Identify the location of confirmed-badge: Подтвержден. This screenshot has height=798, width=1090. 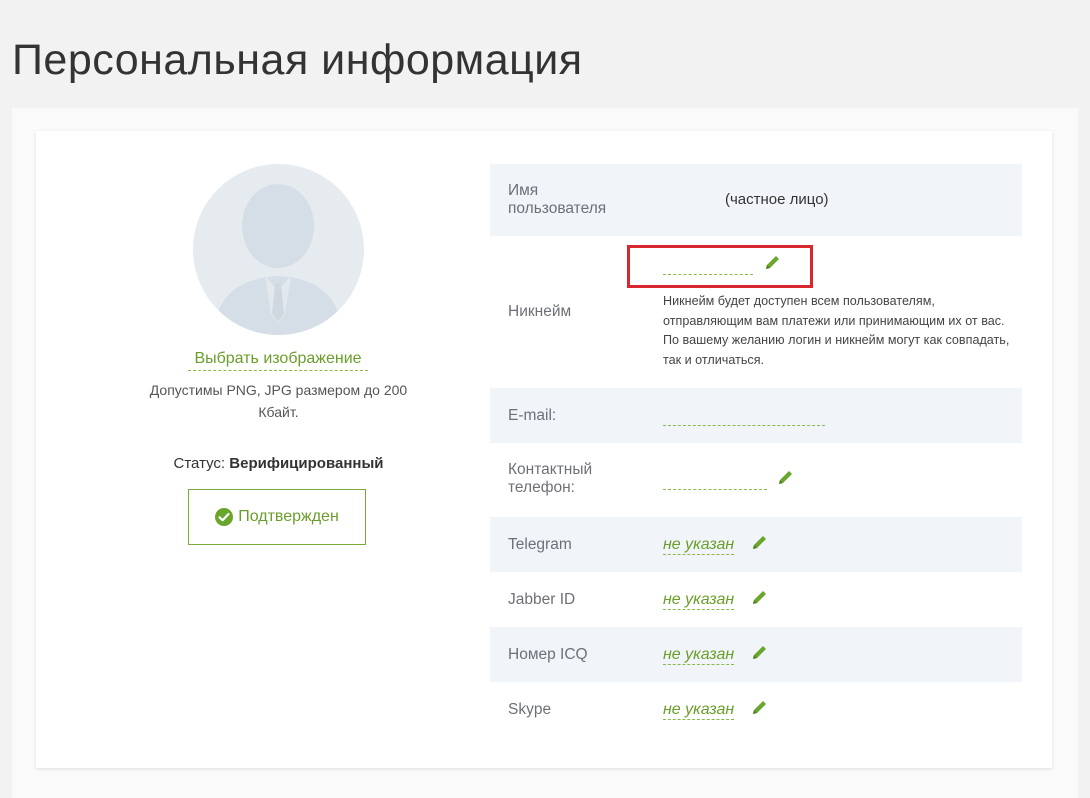
(277, 517).